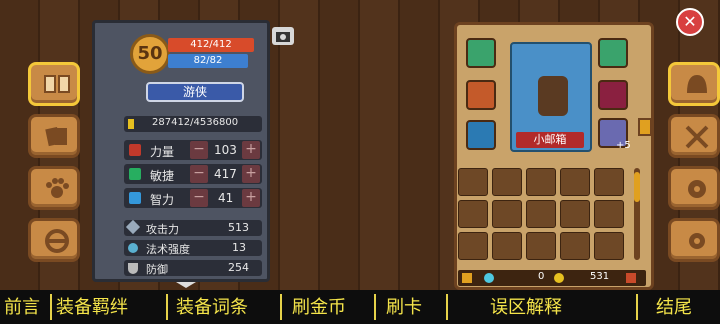  I want to click on book-icon, so click(57, 84).